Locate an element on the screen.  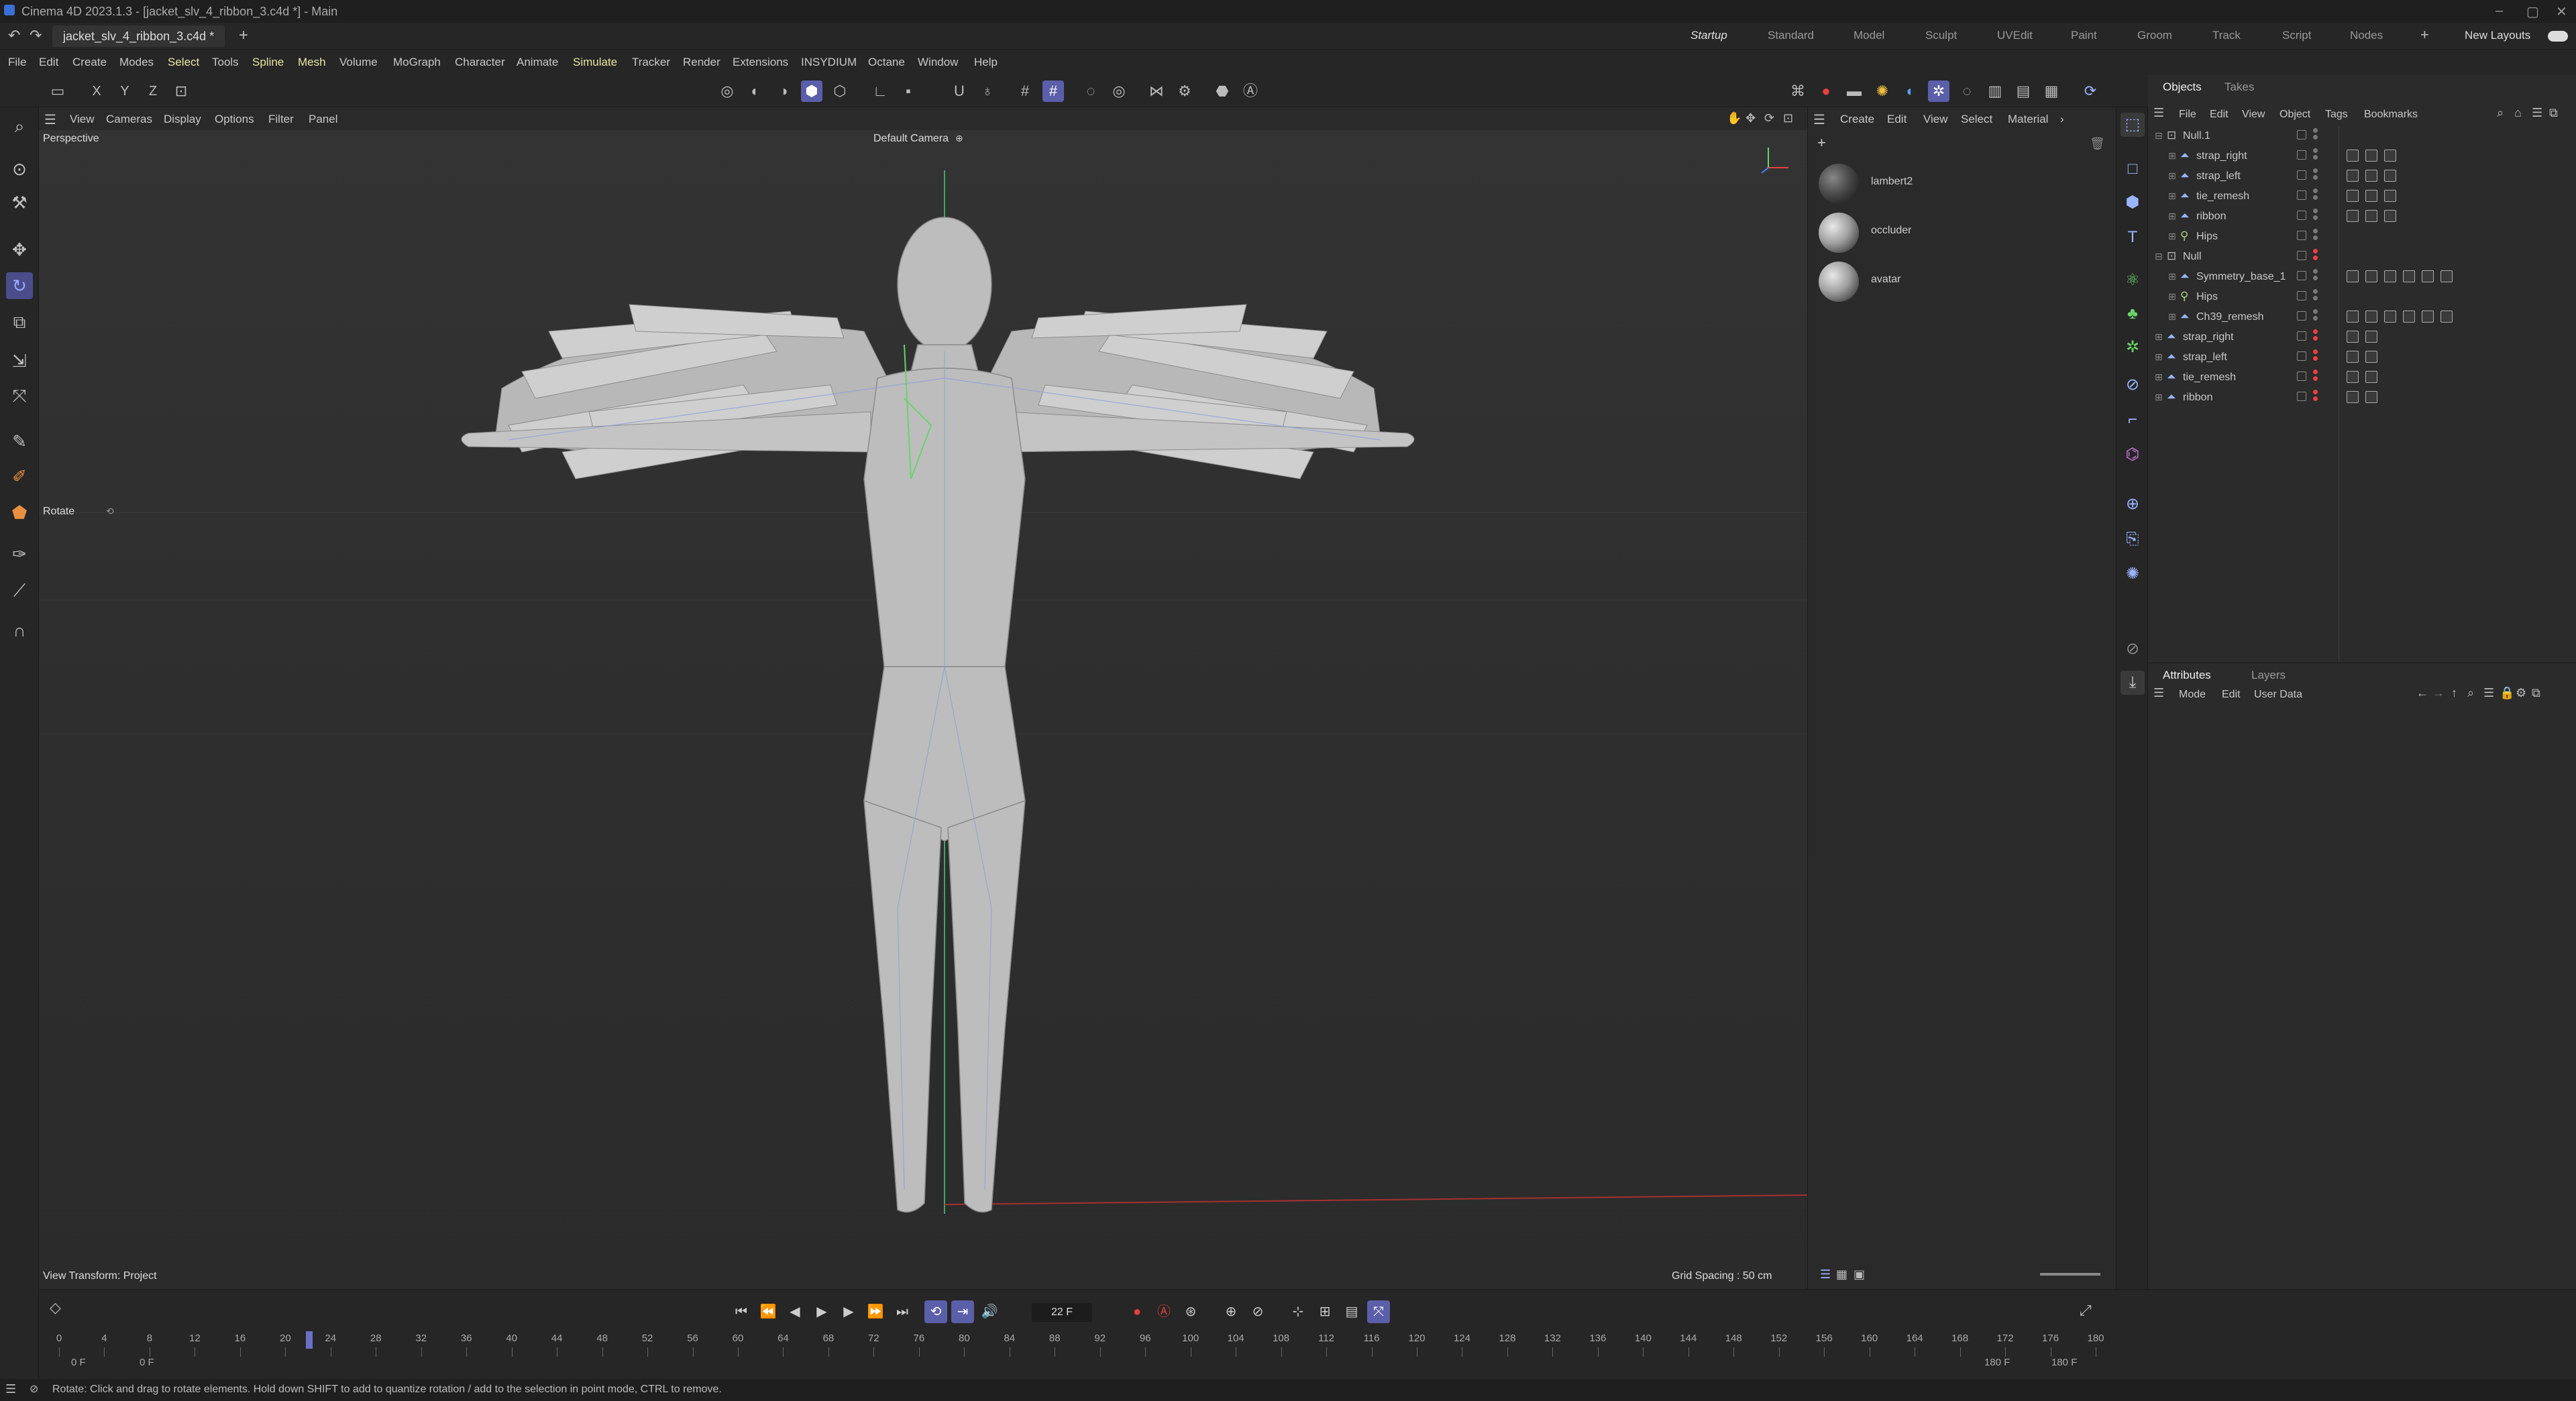
extrude-icon: ⤧ is located at coordinates (19, 395).